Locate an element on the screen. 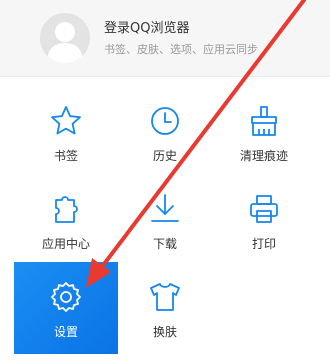 This screenshot has width=330, height=364. menu-item-download: 下载 is located at coordinates (165, 220).